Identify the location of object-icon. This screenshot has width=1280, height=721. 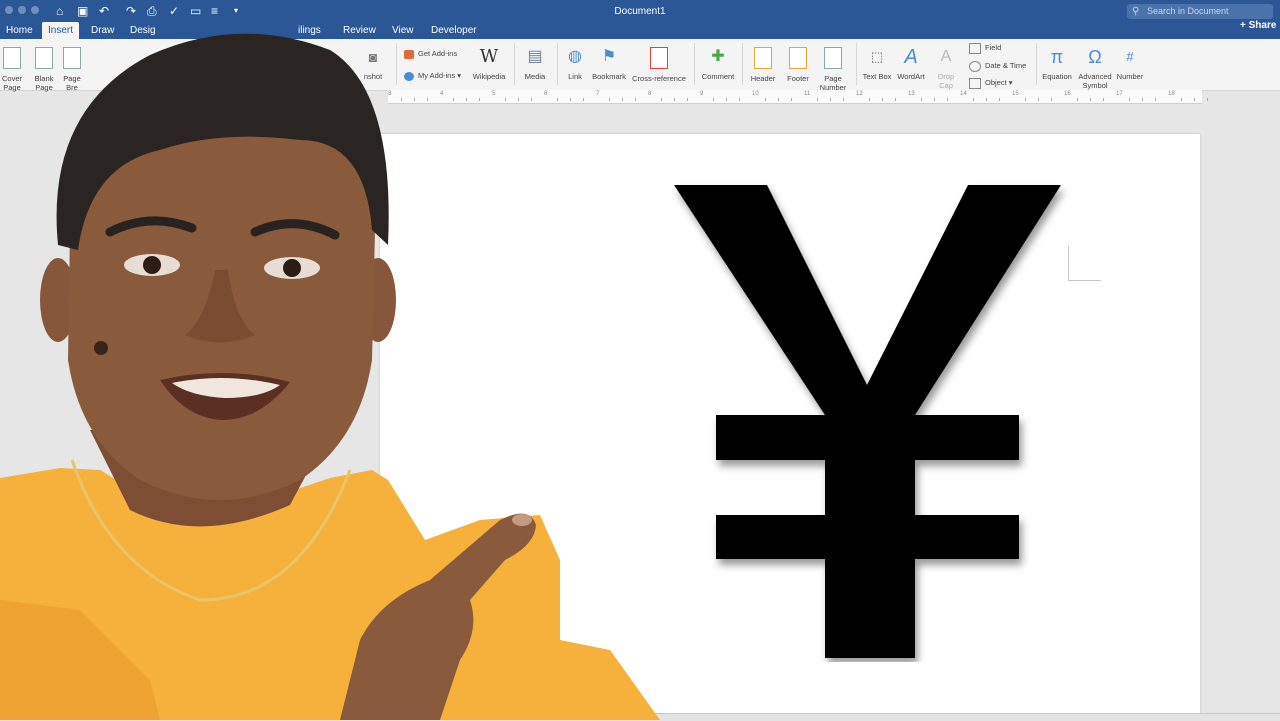
(975, 83).